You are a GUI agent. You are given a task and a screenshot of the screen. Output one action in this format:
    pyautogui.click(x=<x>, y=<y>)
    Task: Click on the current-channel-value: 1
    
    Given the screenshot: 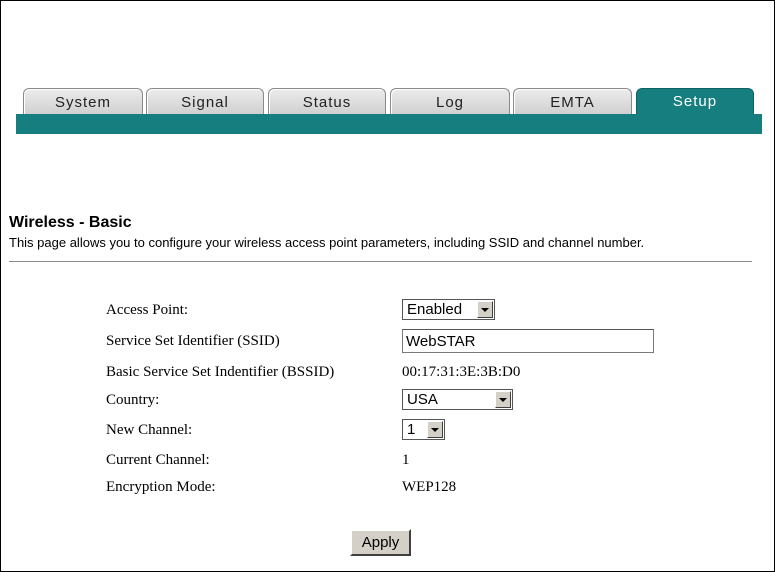 What is the action you would take?
    pyautogui.click(x=406, y=460)
    